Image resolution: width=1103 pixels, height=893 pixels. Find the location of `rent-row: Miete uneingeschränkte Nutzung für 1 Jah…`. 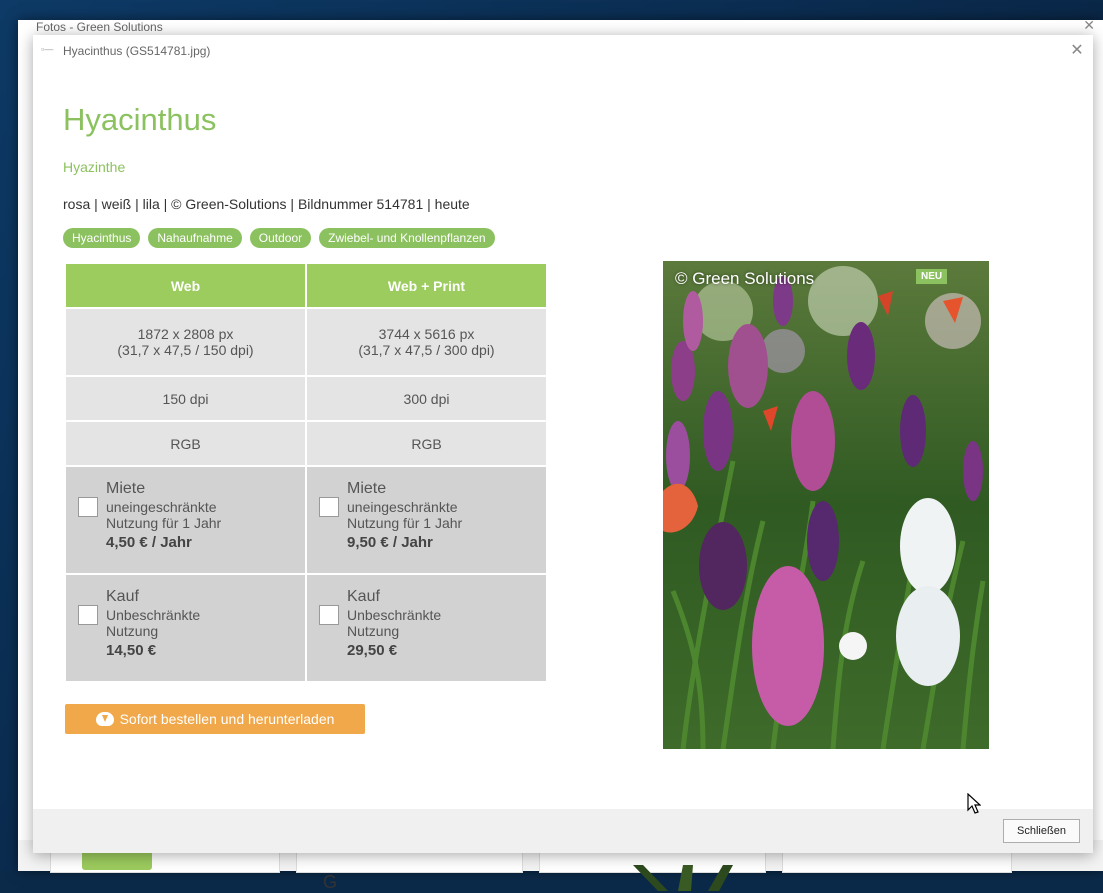

rent-row: Miete uneingeschränkte Nutzung für 1 Jah… is located at coordinates (306, 520).